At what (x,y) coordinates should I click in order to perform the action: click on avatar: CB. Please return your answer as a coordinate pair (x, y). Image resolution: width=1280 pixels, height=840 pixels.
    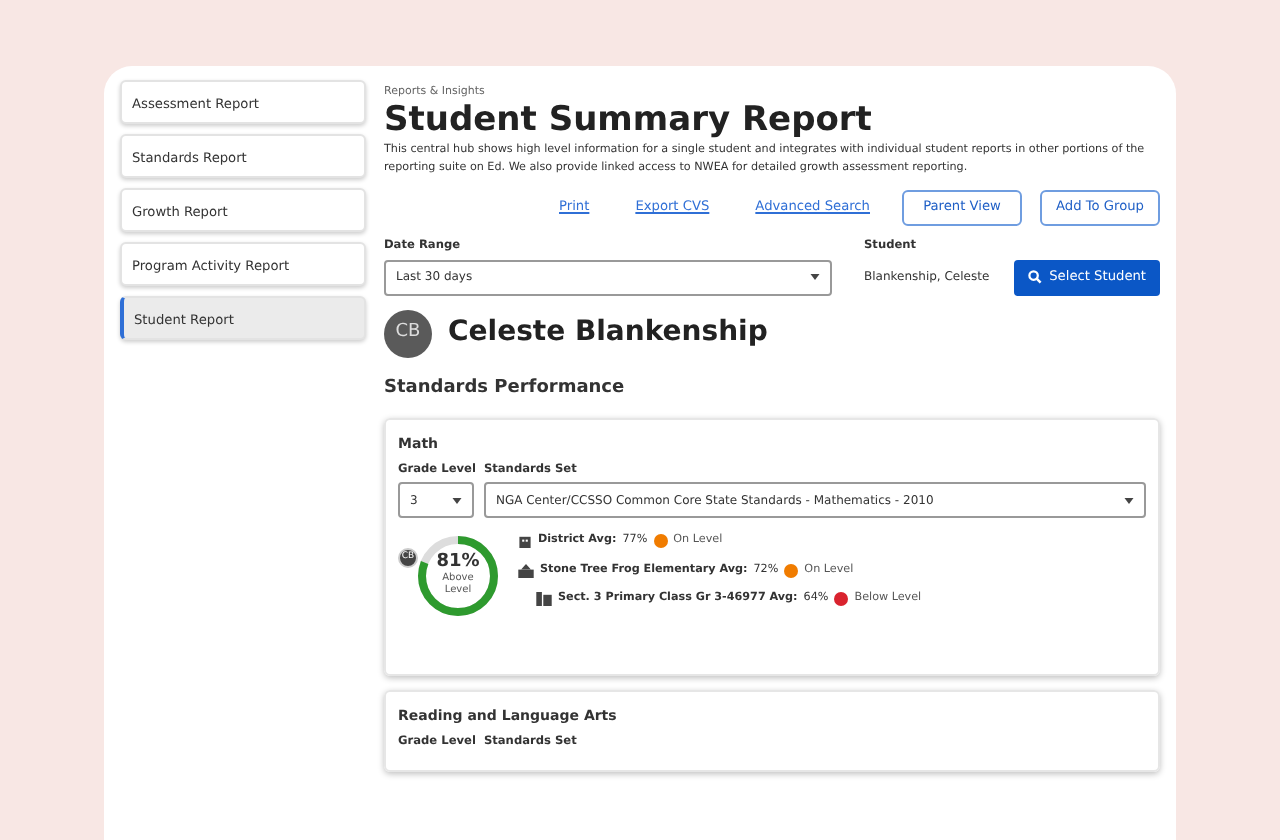
    Looking at the image, I should click on (408, 333).